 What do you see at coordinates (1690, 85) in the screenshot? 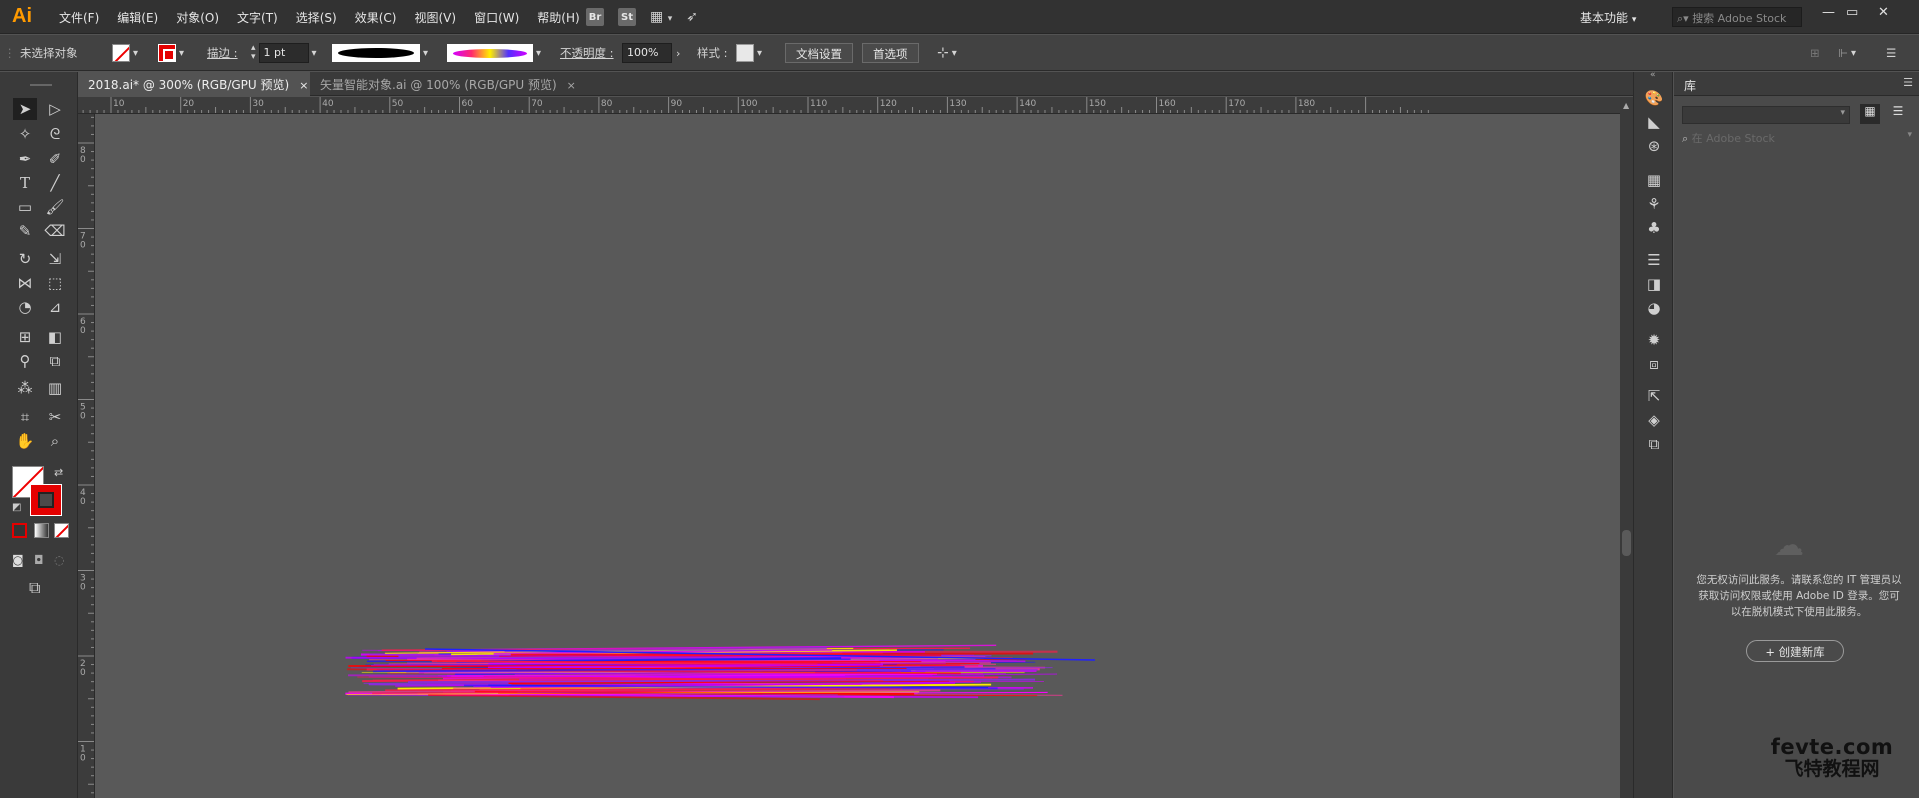
I see `libraries-title: 库` at bounding box center [1690, 85].